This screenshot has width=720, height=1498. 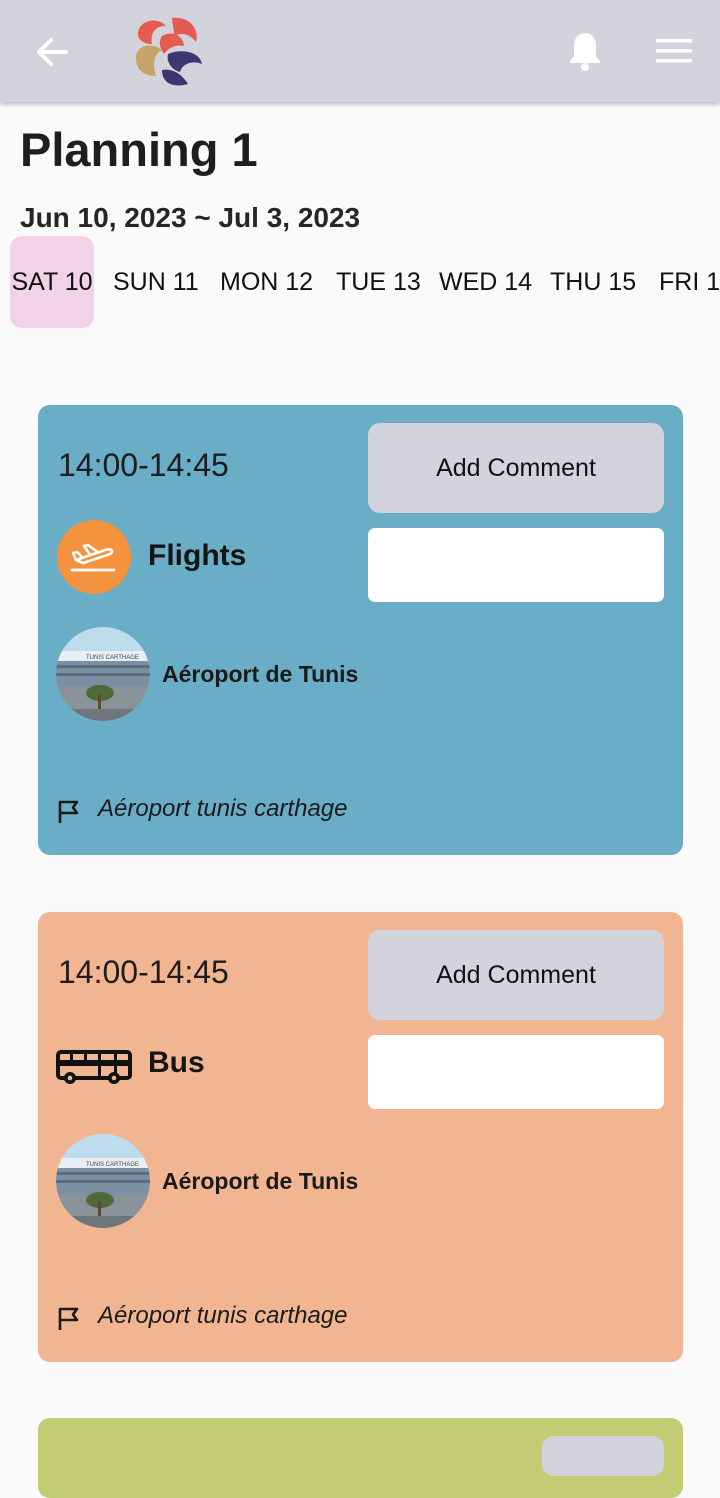 I want to click on activity-type-label: Flights, so click(x=197, y=555).